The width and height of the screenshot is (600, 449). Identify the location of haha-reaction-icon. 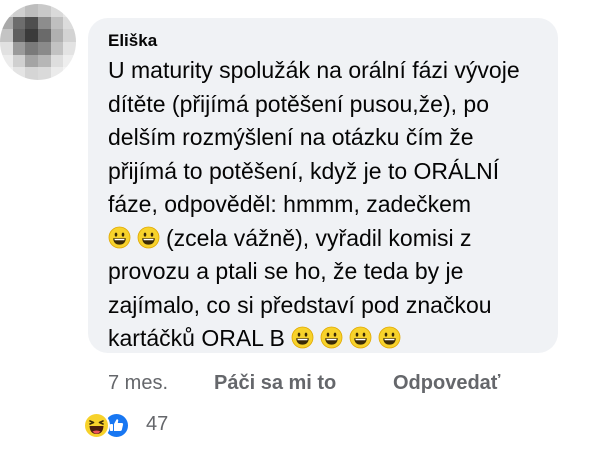
(96, 425).